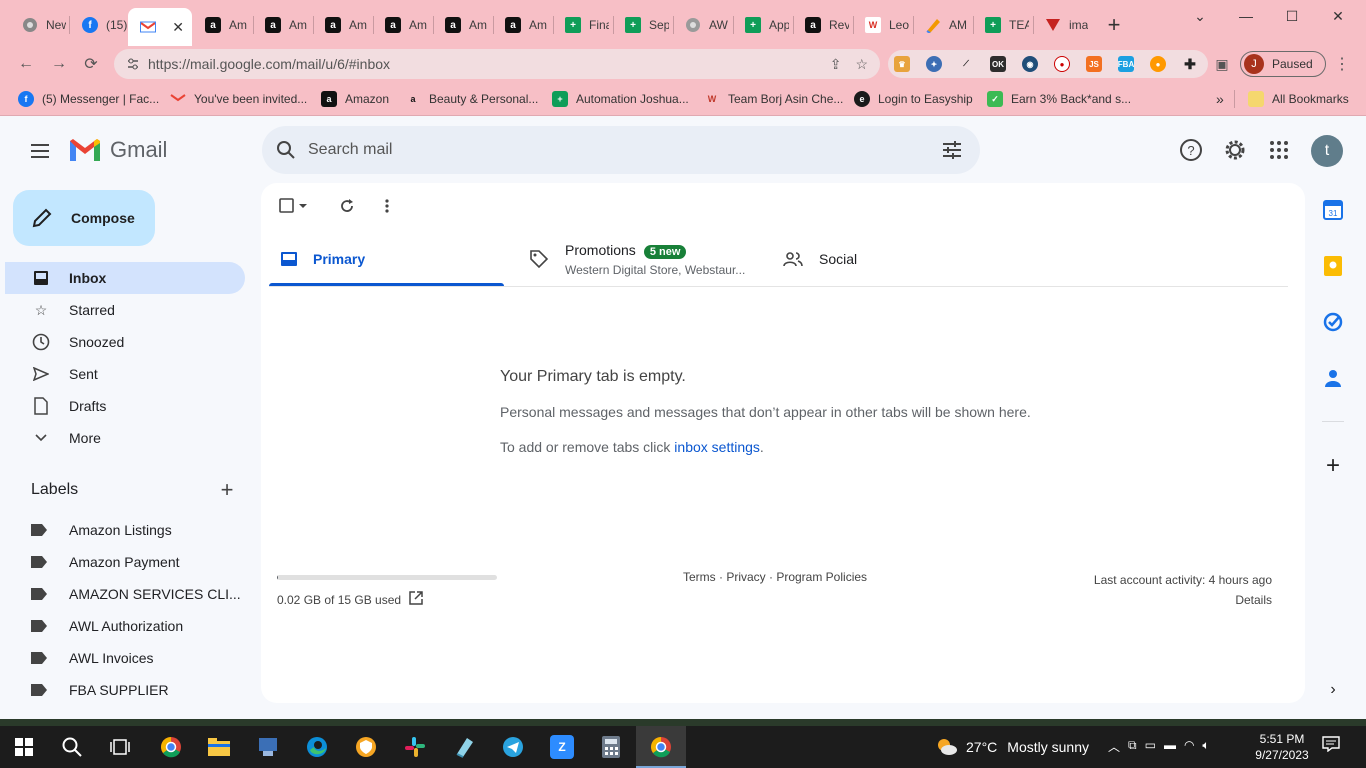 Image resolution: width=1366 pixels, height=768 pixels. I want to click on chrome-icon, so click(171, 747).